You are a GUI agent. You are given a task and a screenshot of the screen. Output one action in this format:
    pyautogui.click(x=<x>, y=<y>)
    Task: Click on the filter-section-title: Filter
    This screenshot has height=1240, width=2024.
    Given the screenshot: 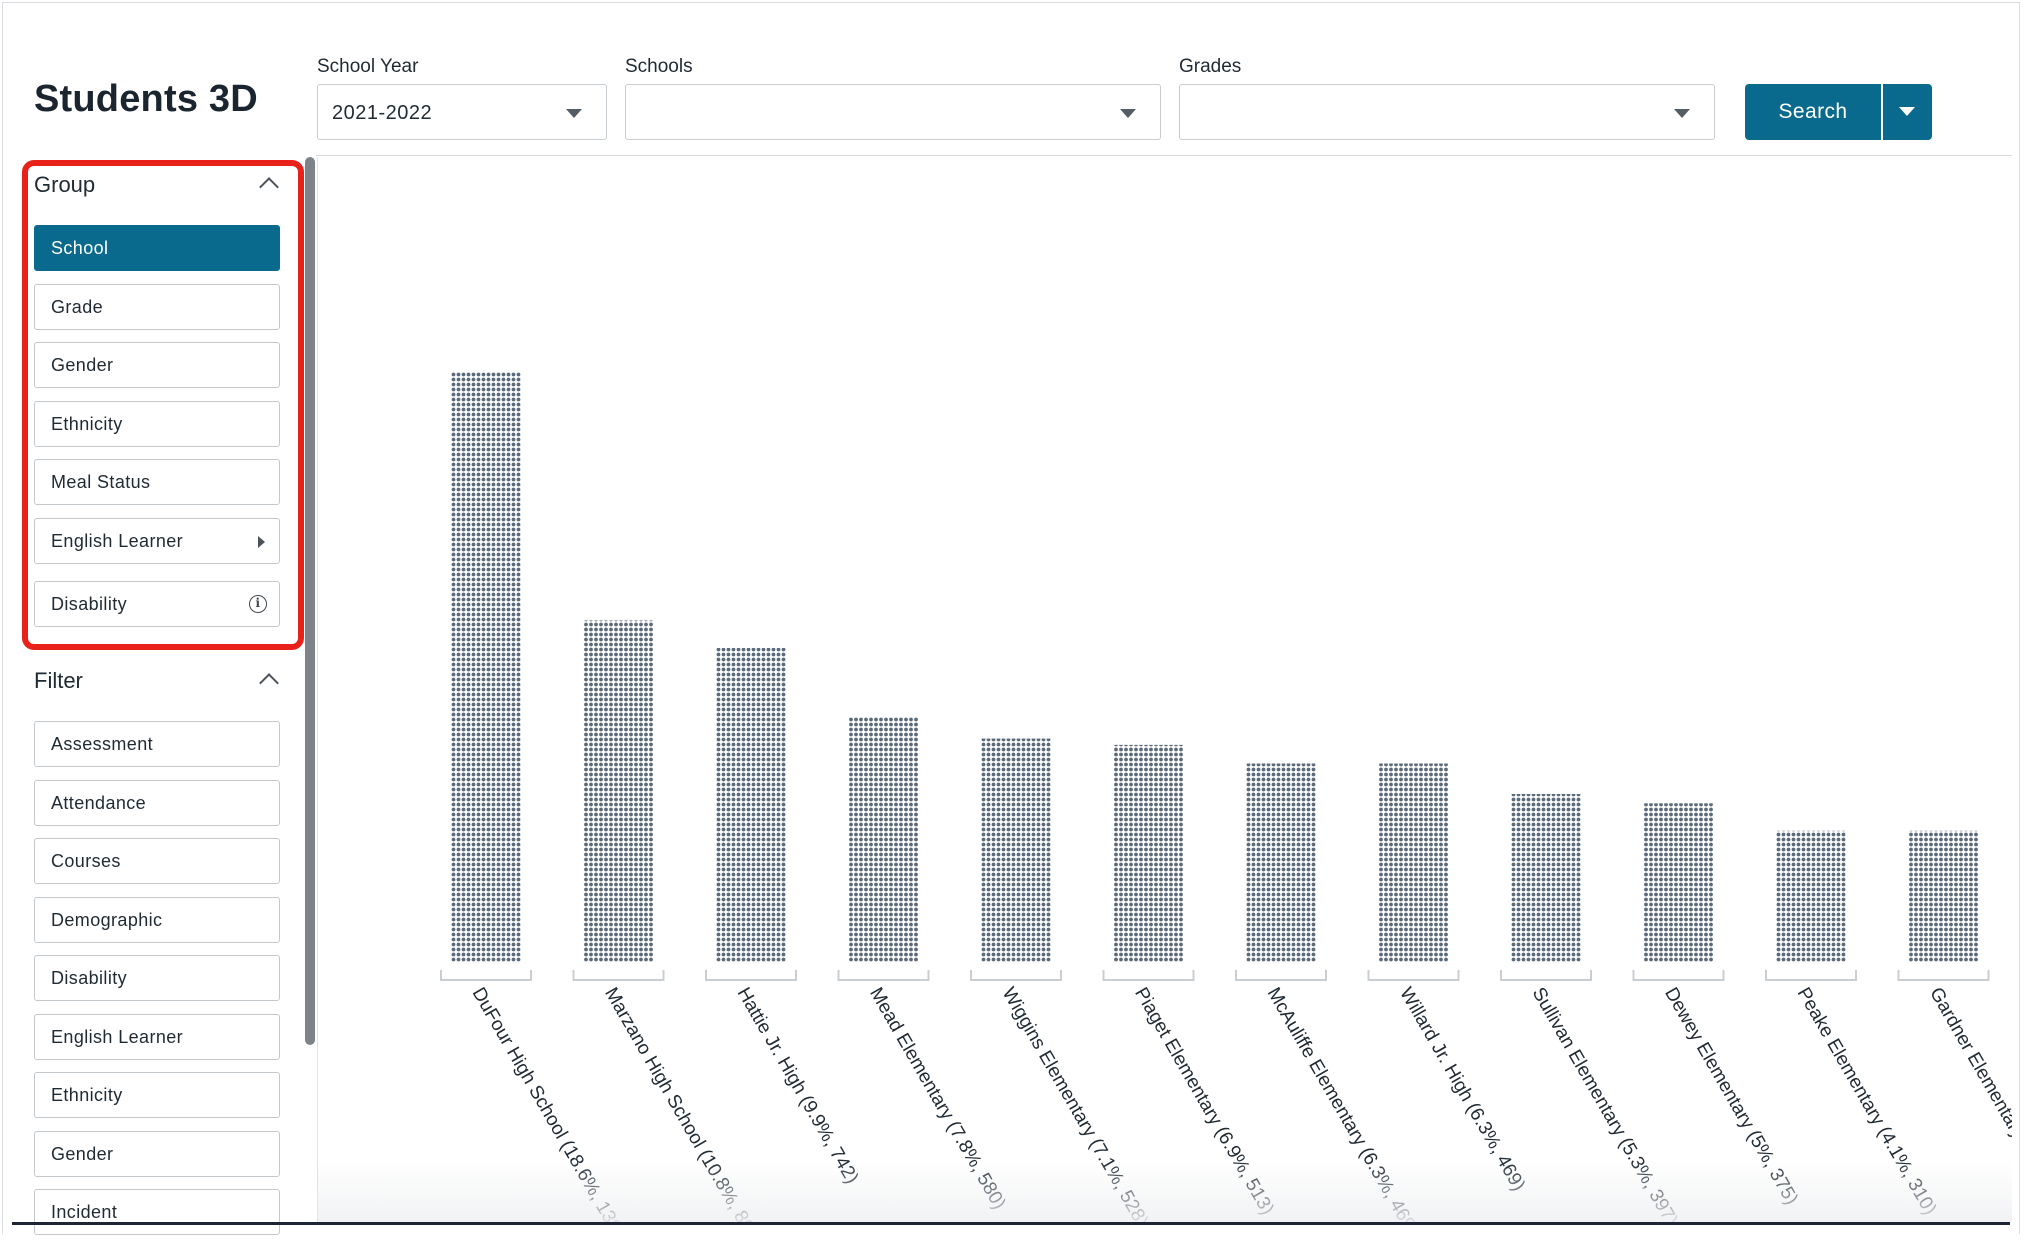 What is the action you would take?
    pyautogui.click(x=58, y=680)
    